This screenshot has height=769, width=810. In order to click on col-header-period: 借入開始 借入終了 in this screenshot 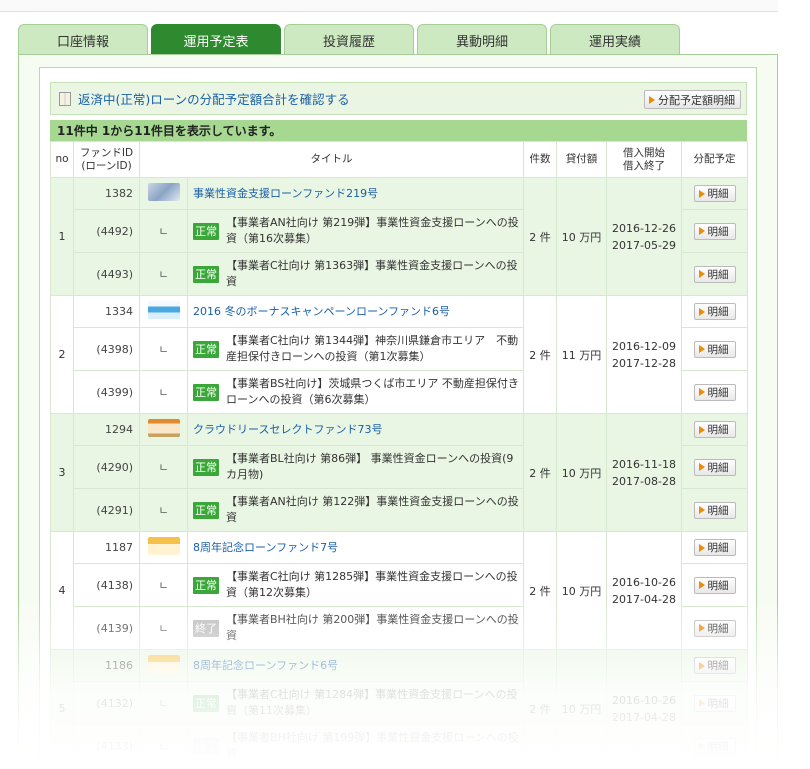, I will do `click(644, 159)`.